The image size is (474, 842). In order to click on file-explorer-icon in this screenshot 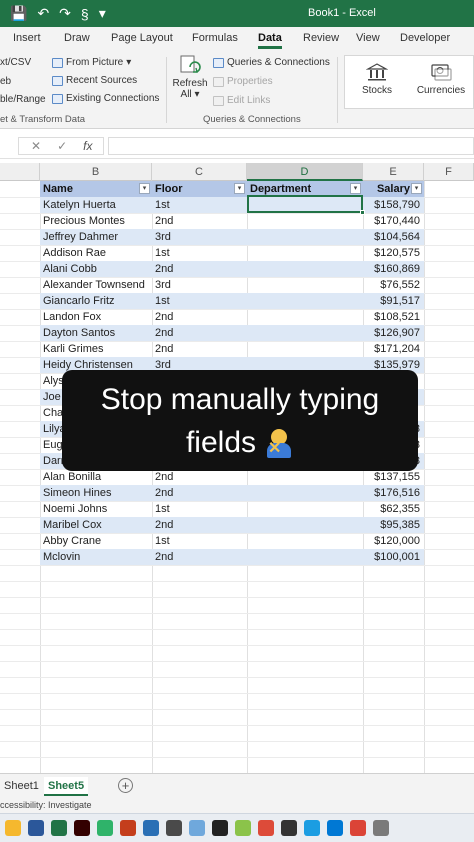, I will do `click(13, 828)`.